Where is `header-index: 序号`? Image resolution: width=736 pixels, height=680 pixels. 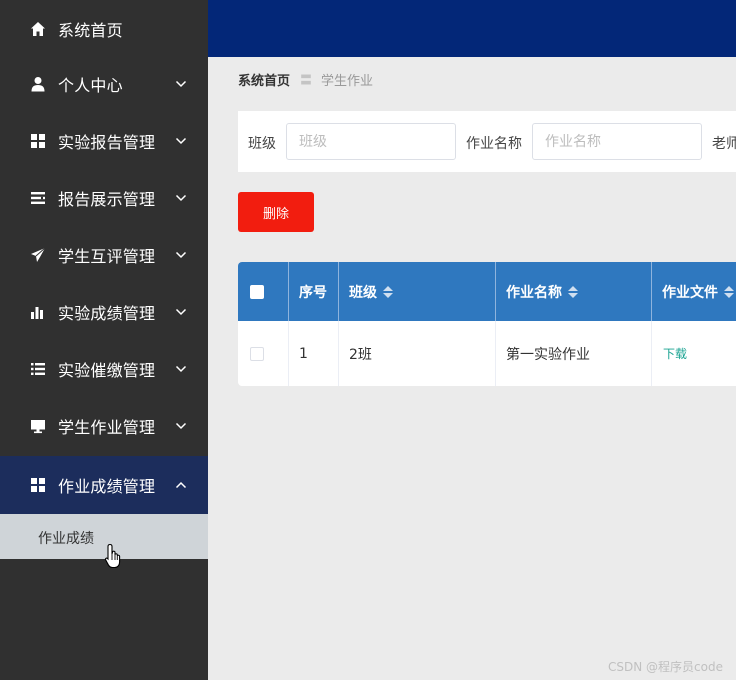 header-index: 序号 is located at coordinates (314, 291).